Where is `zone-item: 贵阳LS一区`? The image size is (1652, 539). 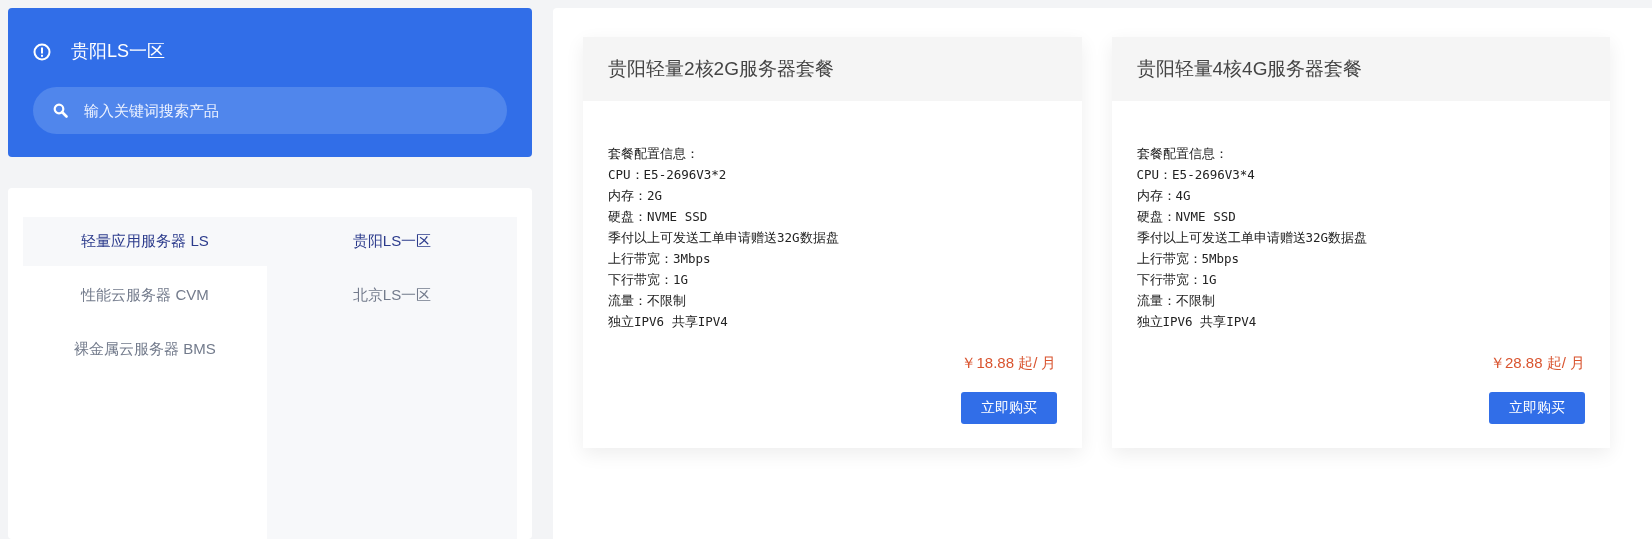
zone-item: 贵阳LS一区 is located at coordinates (392, 241).